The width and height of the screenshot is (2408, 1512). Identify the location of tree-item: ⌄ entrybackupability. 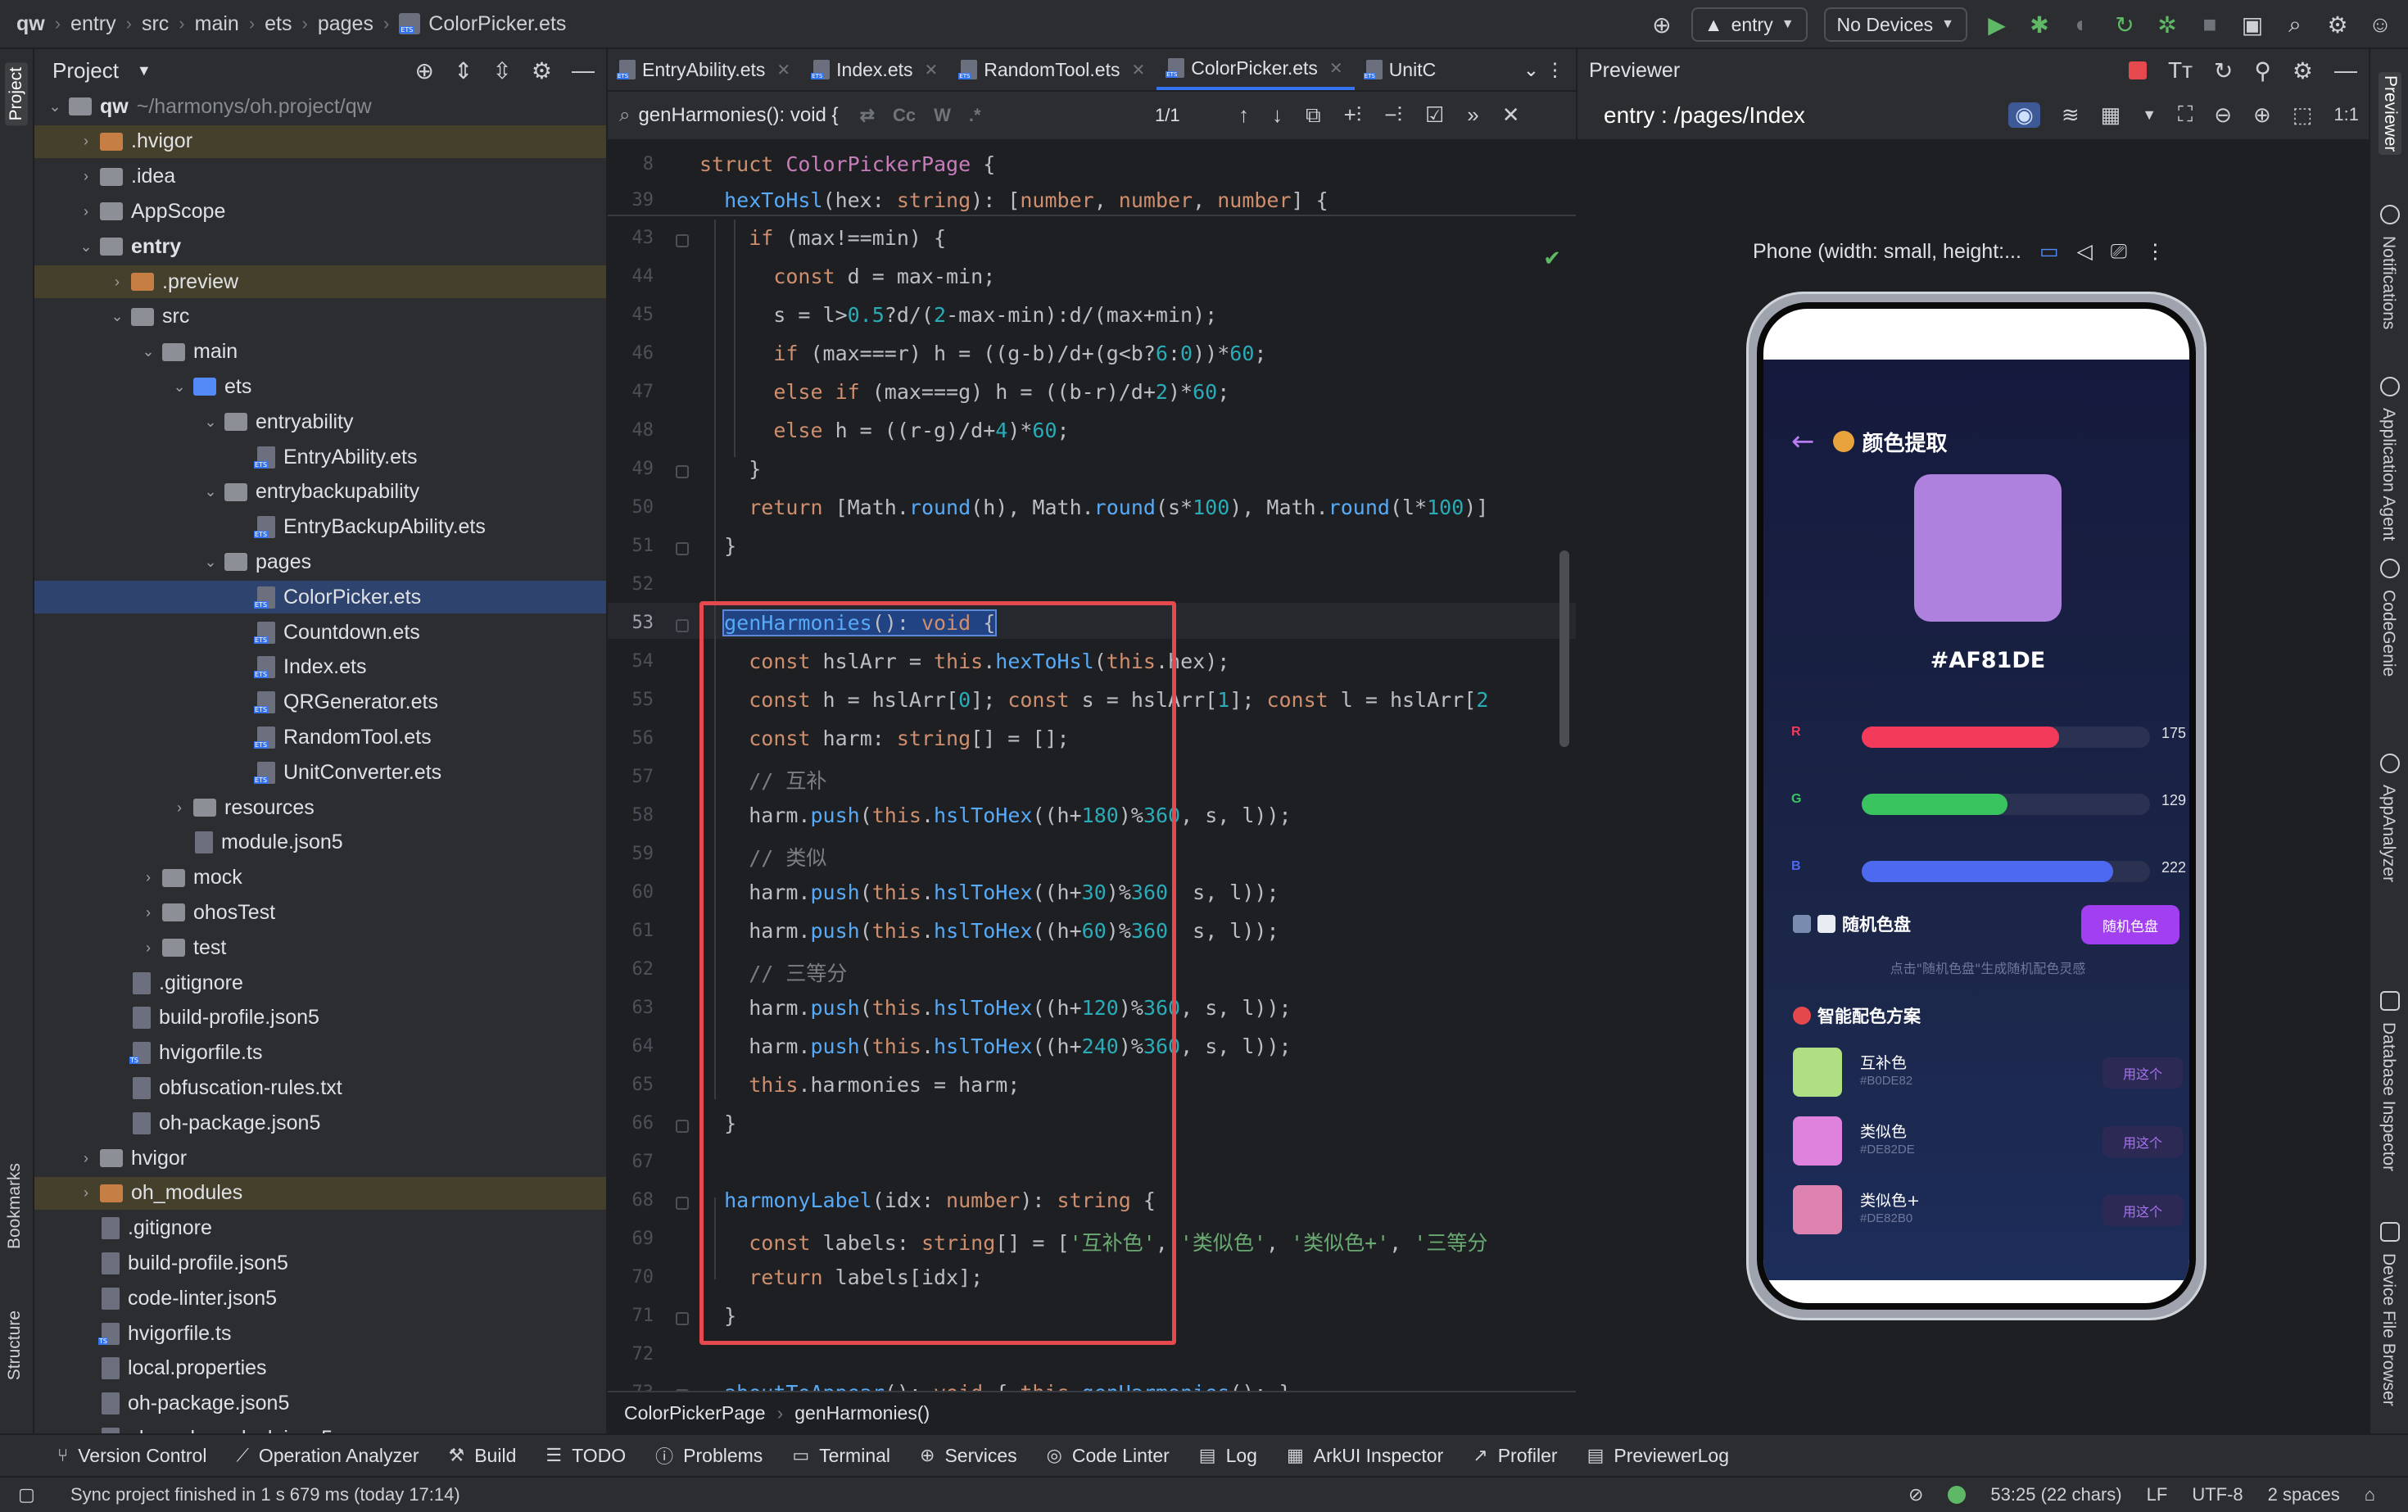
(320, 493).